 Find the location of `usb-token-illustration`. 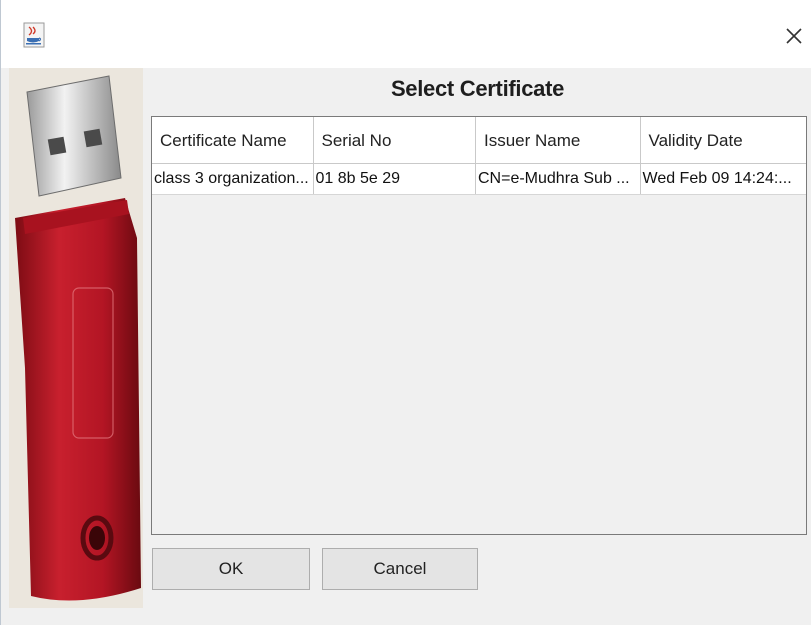

usb-token-illustration is located at coordinates (78, 338).